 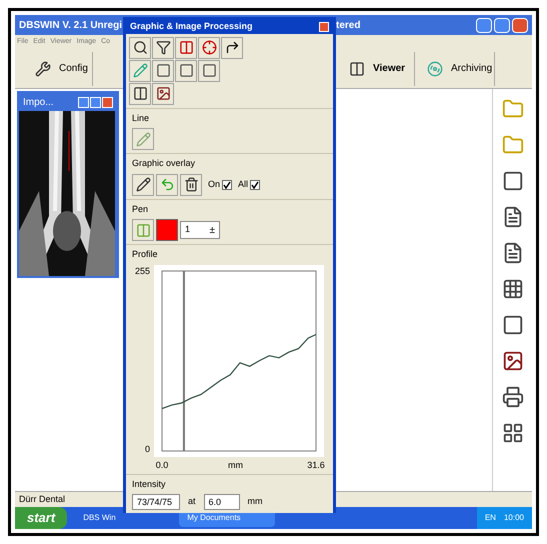 What do you see at coordinates (167, 230) in the screenshot?
I see `color-swatch` at bounding box center [167, 230].